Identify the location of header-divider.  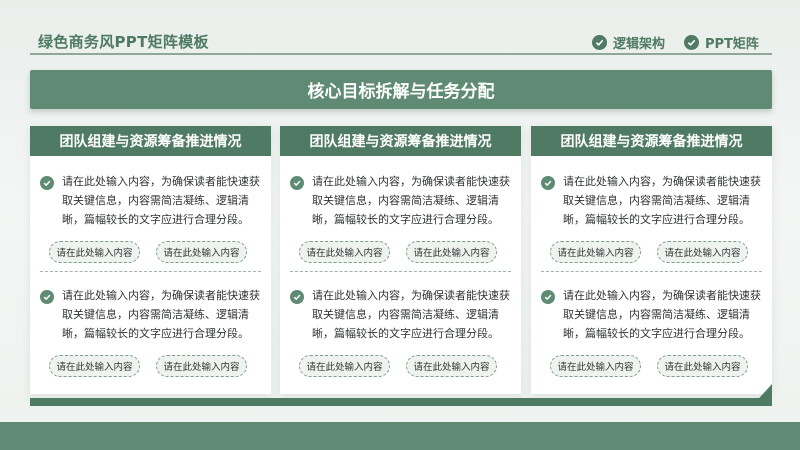
(401, 54).